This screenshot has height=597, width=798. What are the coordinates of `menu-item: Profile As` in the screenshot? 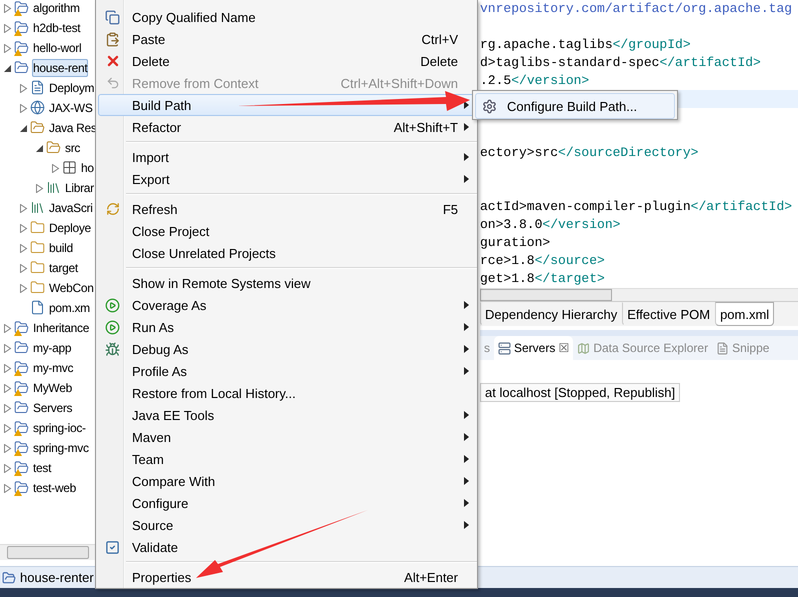 It's located at (286, 371).